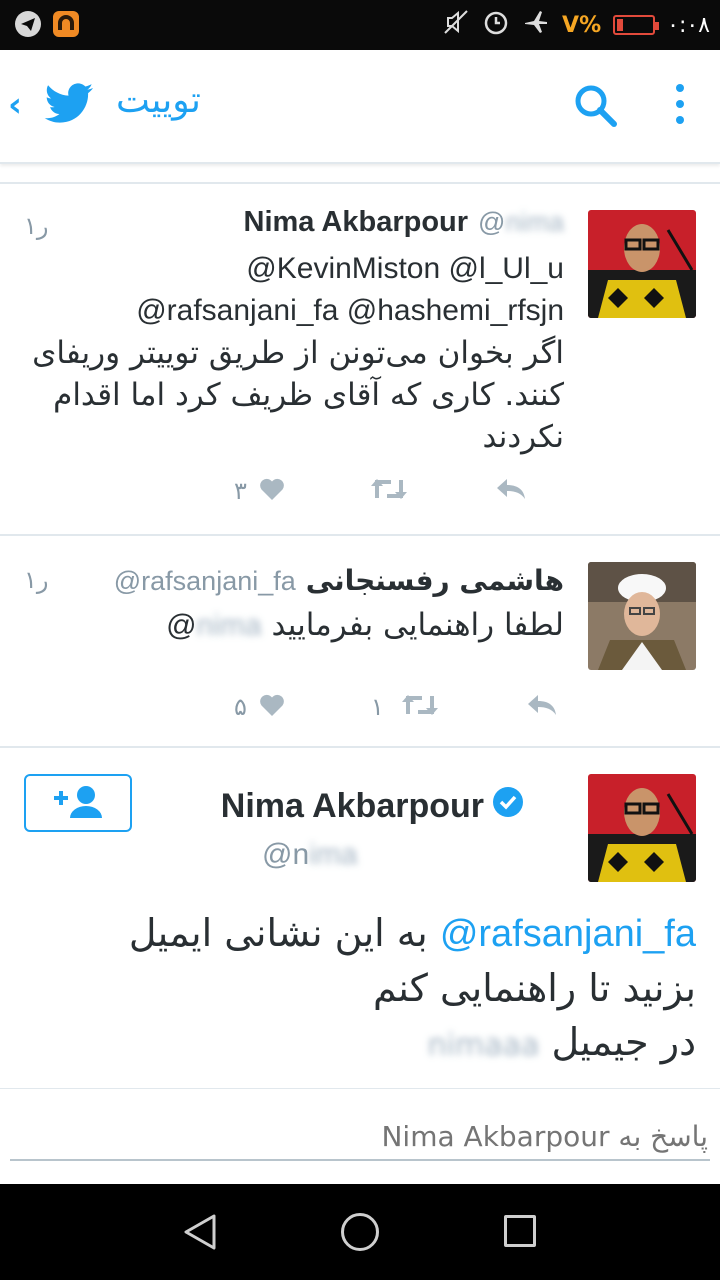 The image size is (720, 1280). I want to click on system-nav-bar, so click(360, 1232).